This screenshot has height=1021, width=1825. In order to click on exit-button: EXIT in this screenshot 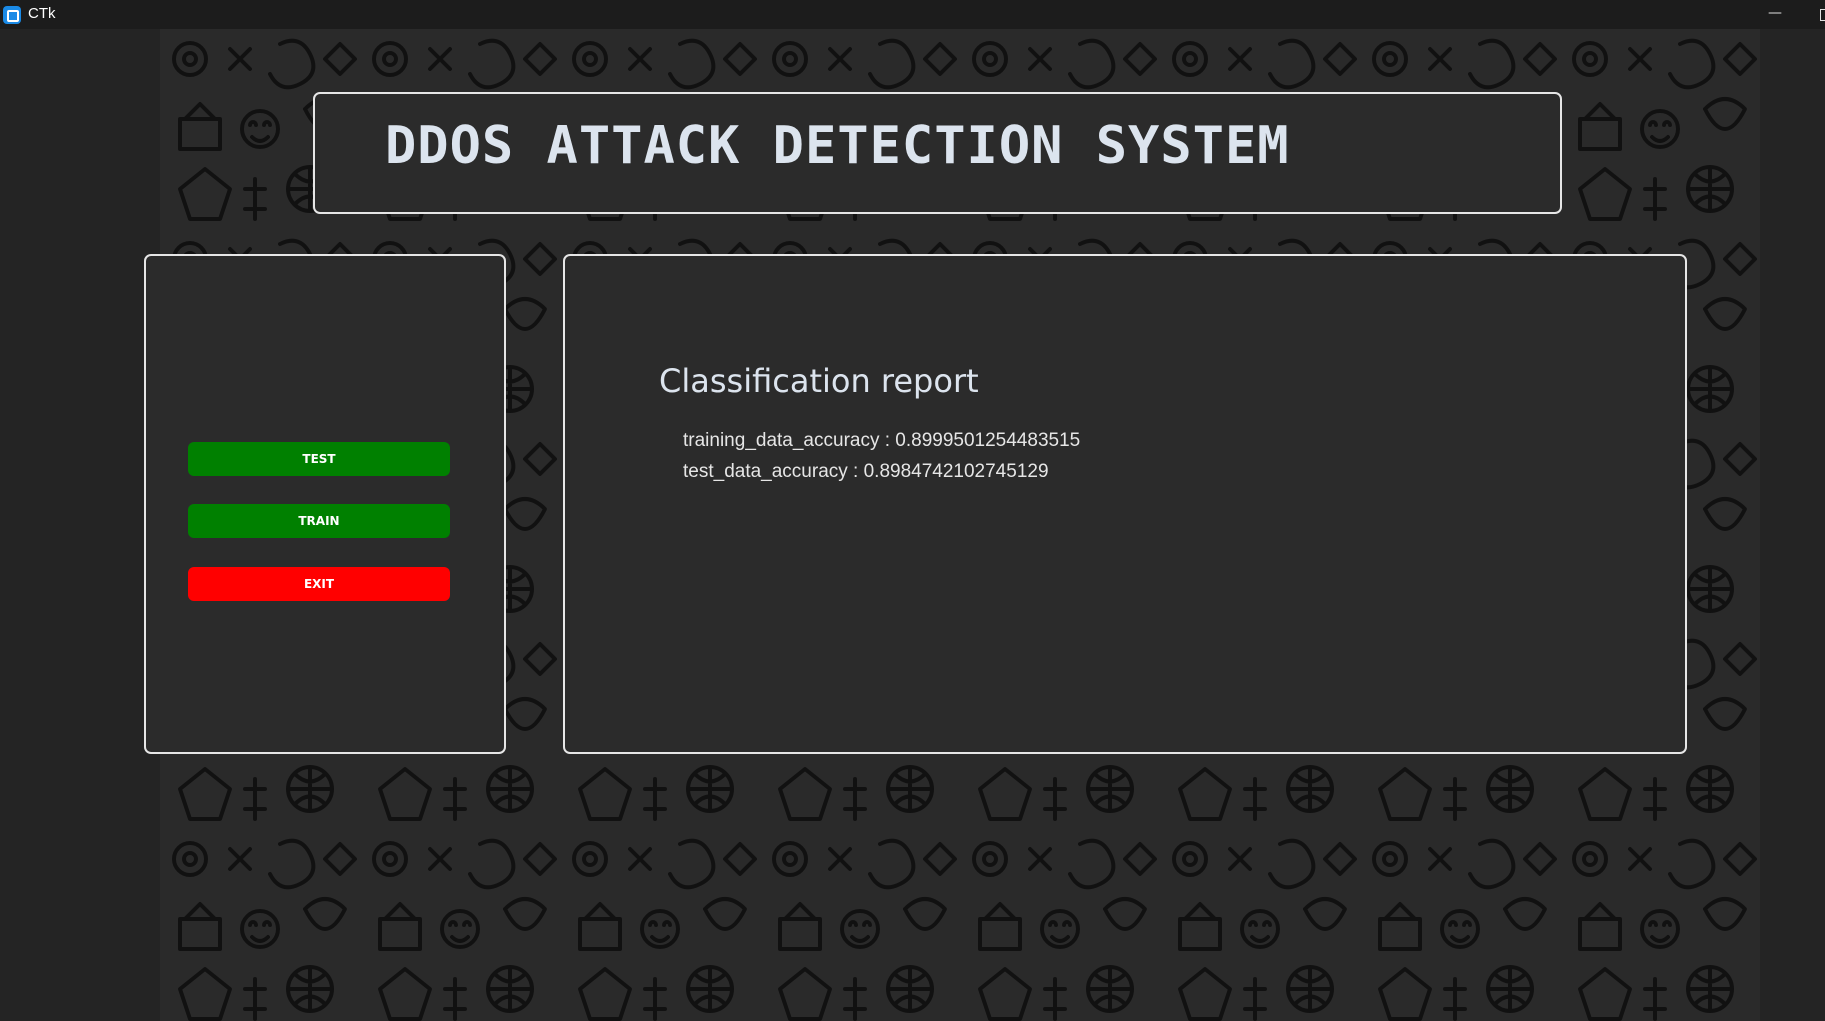, I will do `click(319, 584)`.